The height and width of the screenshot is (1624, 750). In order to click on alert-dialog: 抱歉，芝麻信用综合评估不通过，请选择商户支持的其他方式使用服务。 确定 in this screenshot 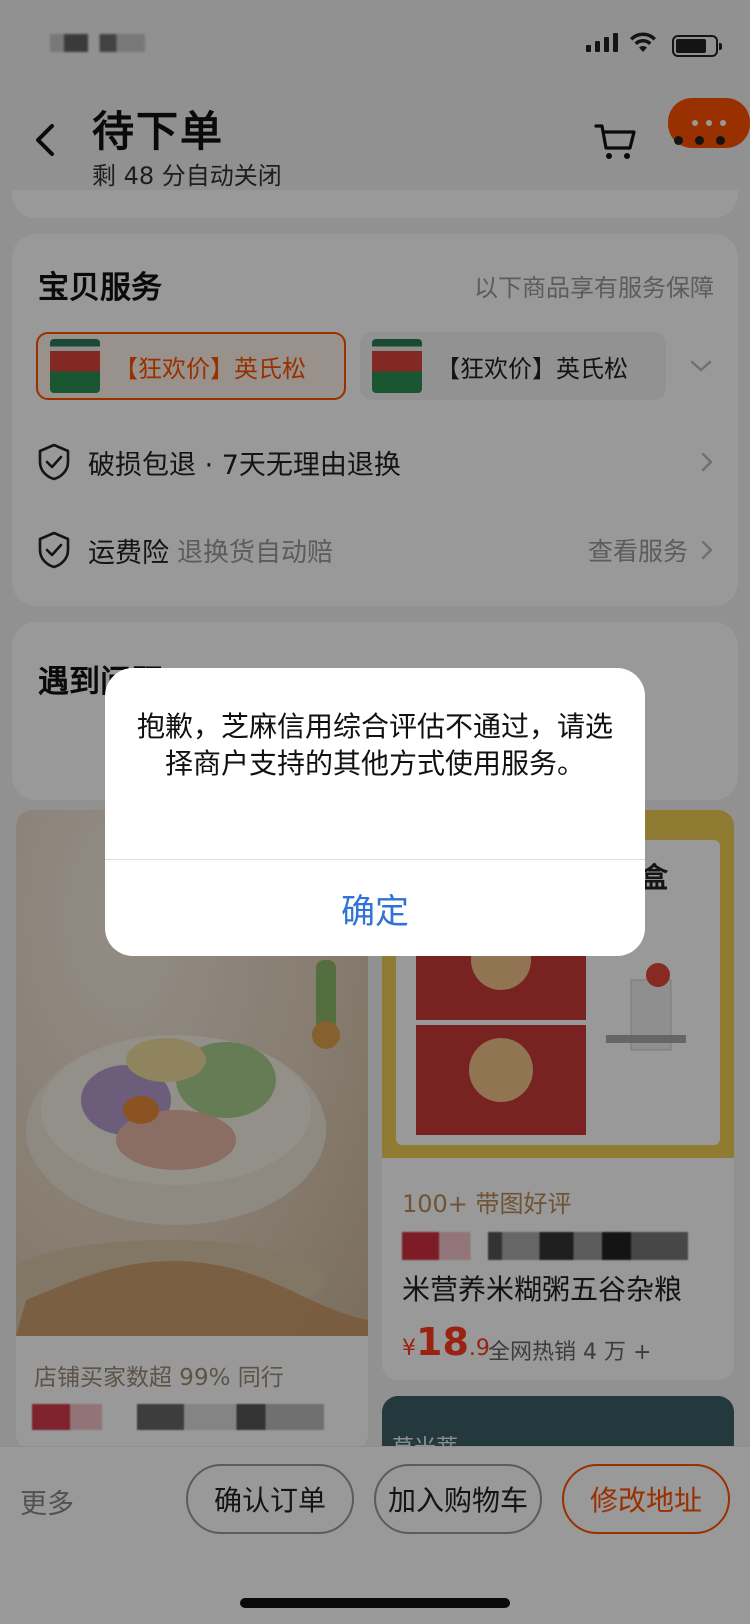, I will do `click(375, 812)`.